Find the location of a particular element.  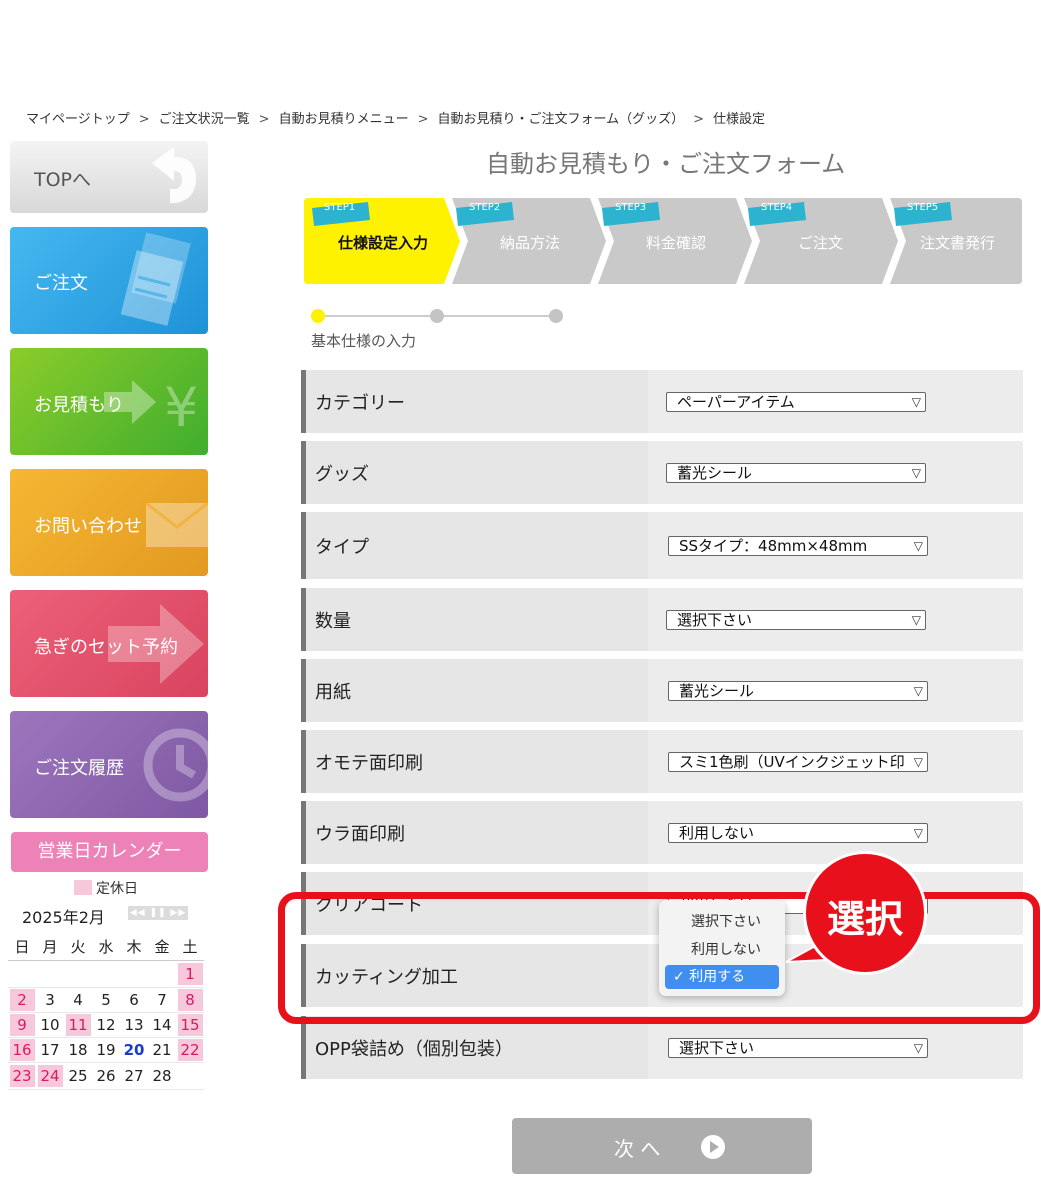

calendar-day-cell: 28 is located at coordinates (162, 1076).